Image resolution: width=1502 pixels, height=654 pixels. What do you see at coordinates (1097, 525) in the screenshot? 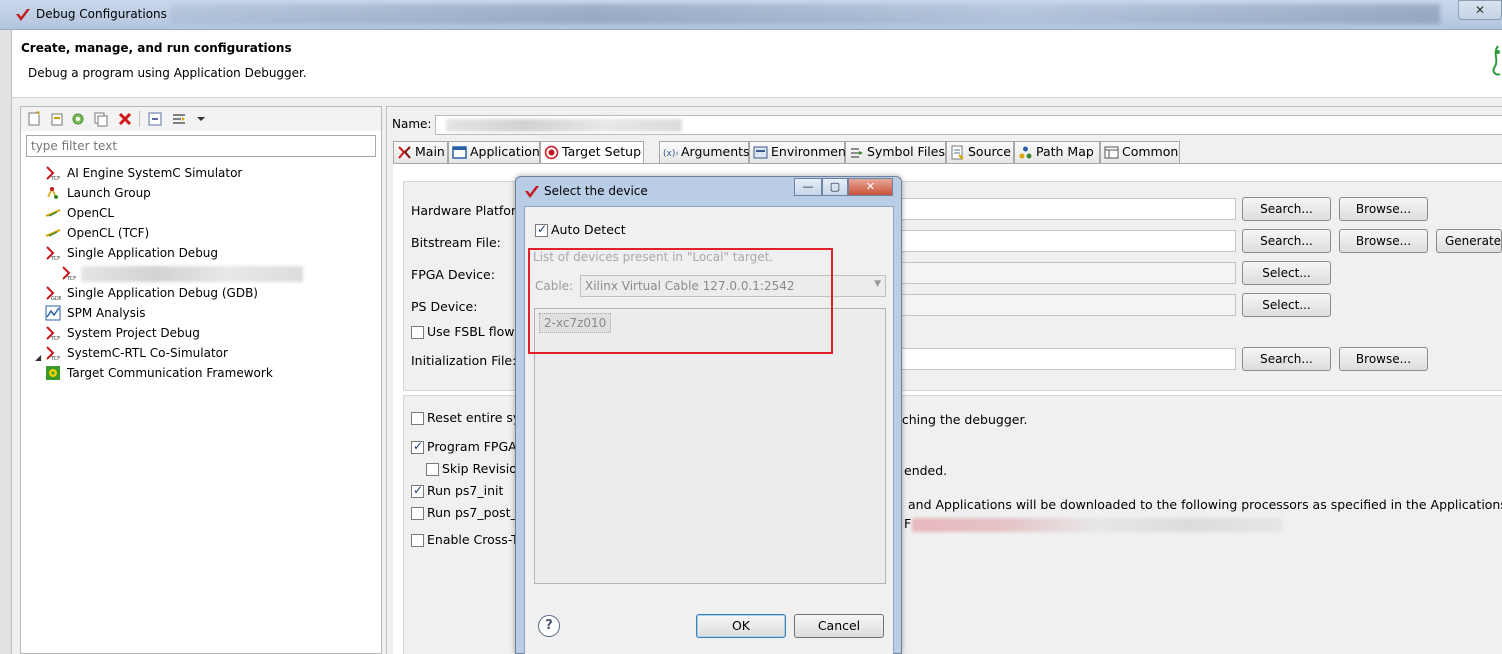
I see `redacted-processor-list` at bounding box center [1097, 525].